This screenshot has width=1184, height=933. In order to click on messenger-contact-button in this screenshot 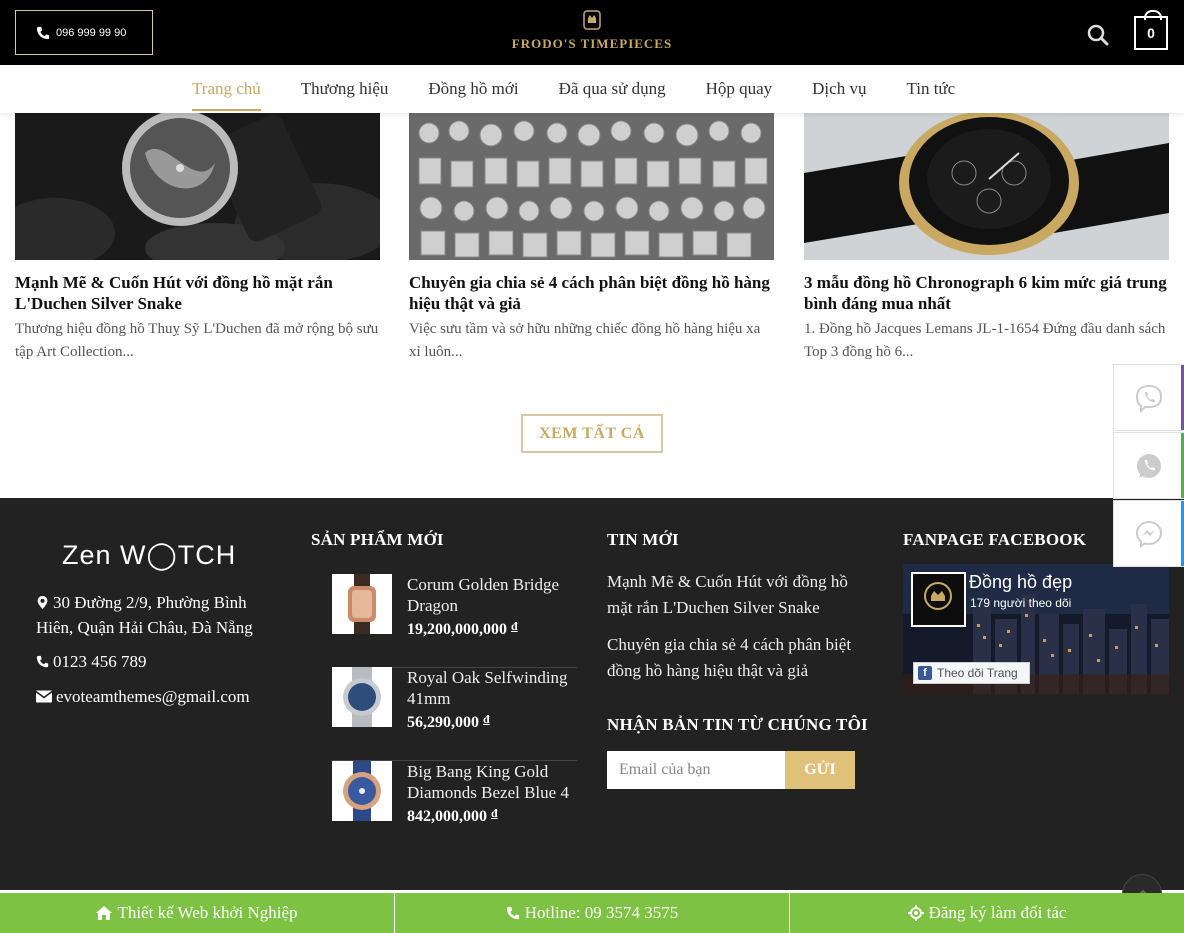, I will do `click(1148, 533)`.